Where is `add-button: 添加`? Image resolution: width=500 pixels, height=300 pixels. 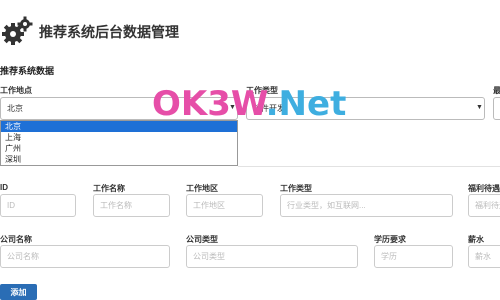
add-button: 添加 is located at coordinates (18, 292).